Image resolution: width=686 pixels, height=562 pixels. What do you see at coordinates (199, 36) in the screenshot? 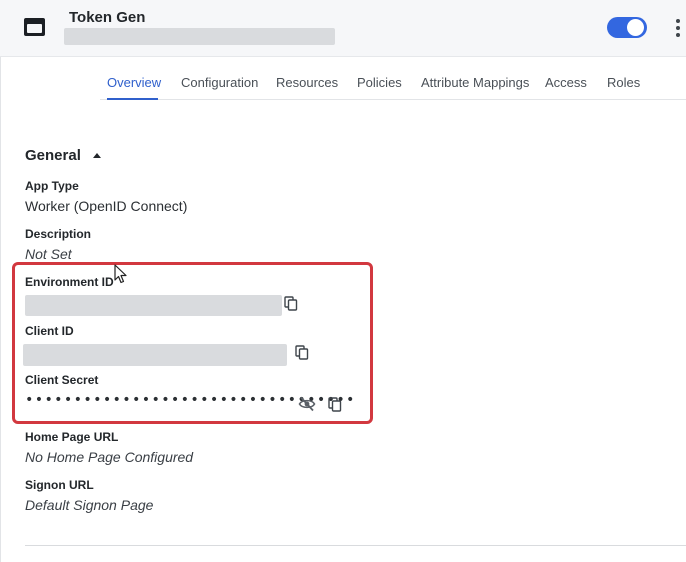
I see `redacted-app-subtitle` at bounding box center [199, 36].